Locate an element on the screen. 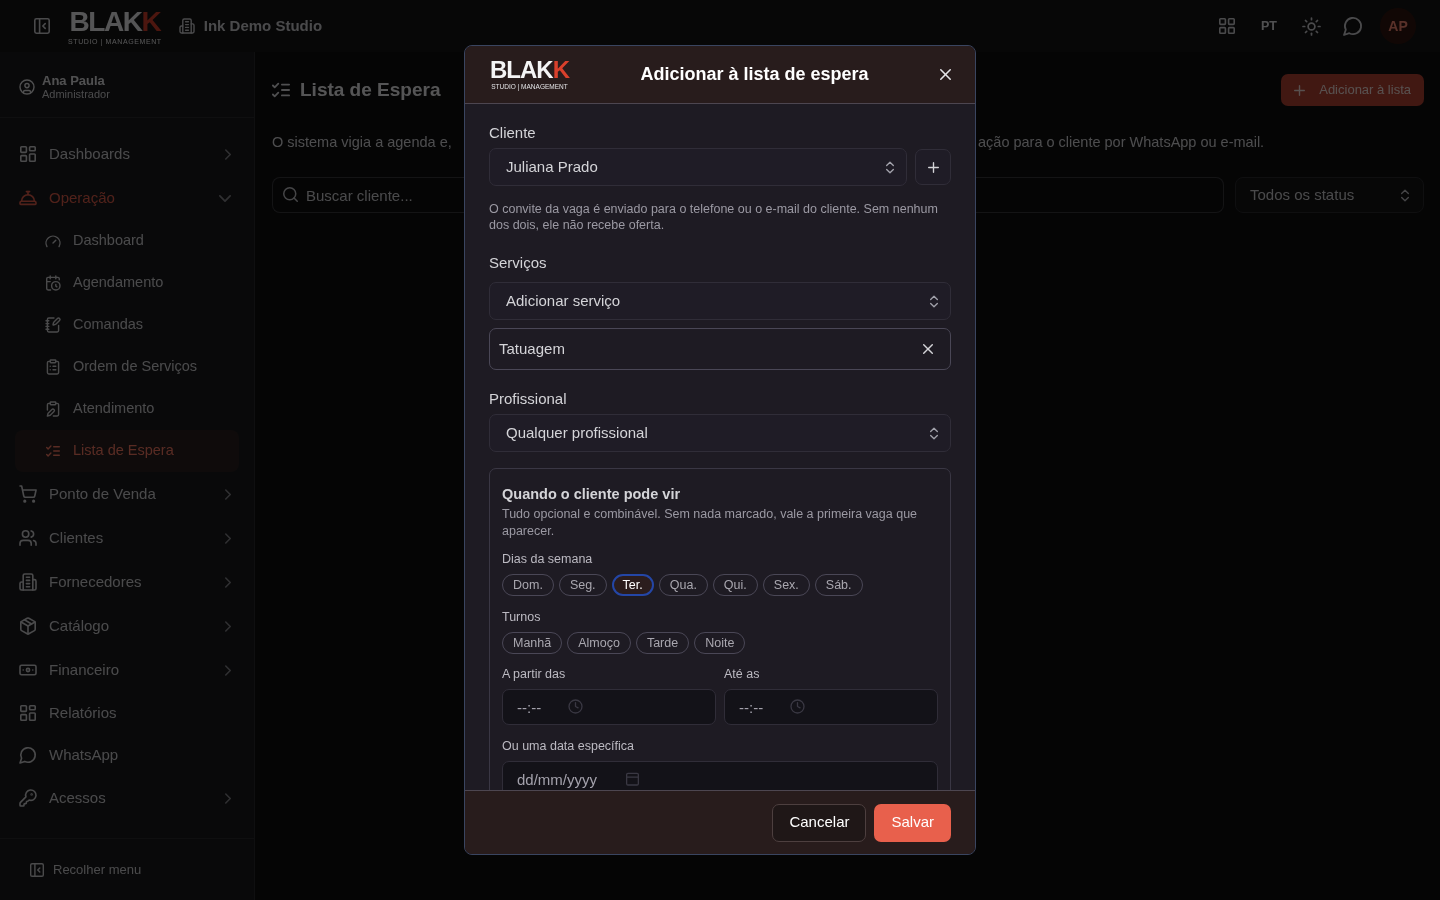  sidebar-nav-item: Dashboards is located at coordinates (127, 154).